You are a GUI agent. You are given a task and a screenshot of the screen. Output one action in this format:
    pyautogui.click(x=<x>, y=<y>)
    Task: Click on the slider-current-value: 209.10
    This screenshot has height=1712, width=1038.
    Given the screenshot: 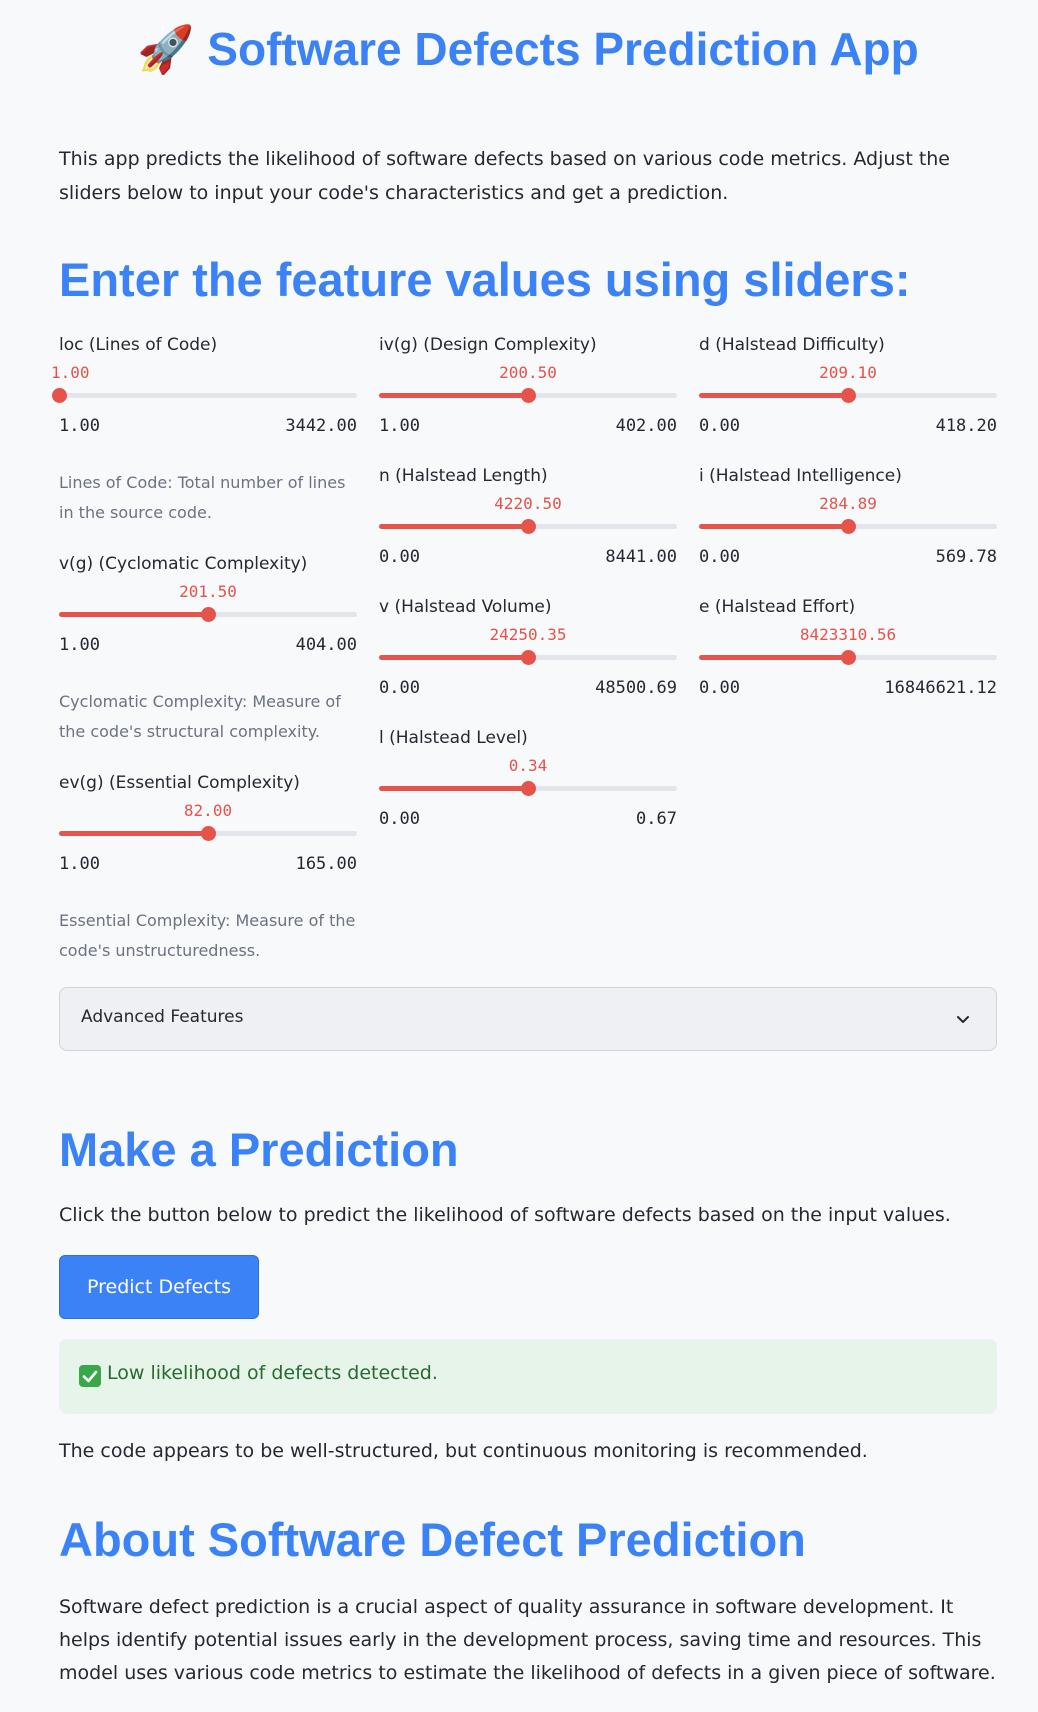 What is the action you would take?
    pyautogui.click(x=848, y=372)
    